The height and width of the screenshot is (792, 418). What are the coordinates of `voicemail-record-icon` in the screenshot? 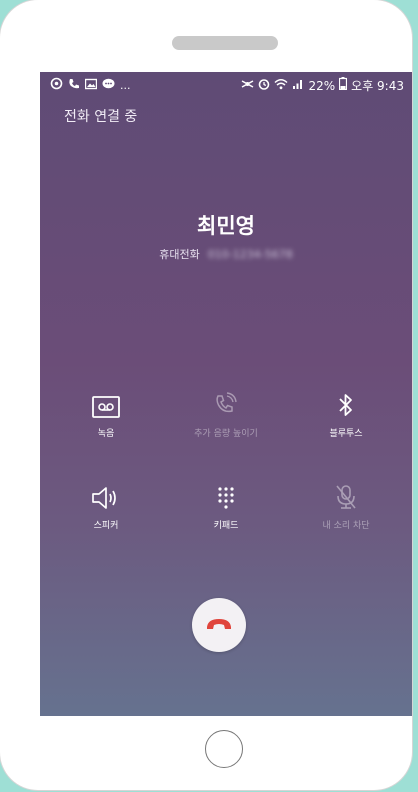 It's located at (106, 401).